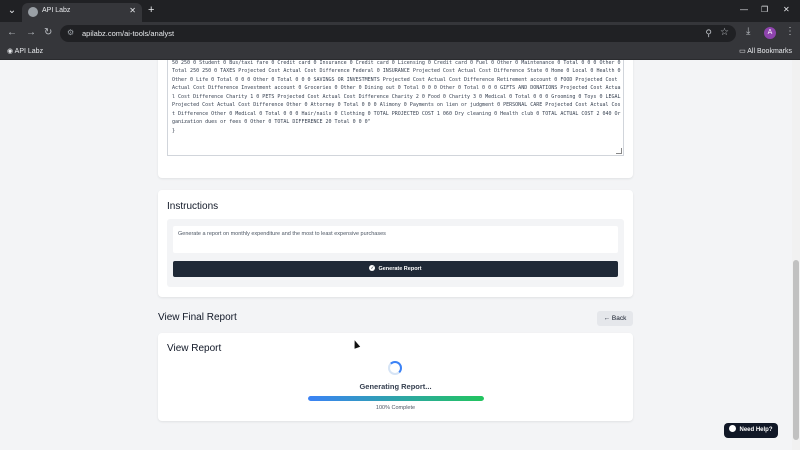  Describe the element at coordinates (31, 33) in the screenshot. I see `forward-nav-icon: →` at that location.